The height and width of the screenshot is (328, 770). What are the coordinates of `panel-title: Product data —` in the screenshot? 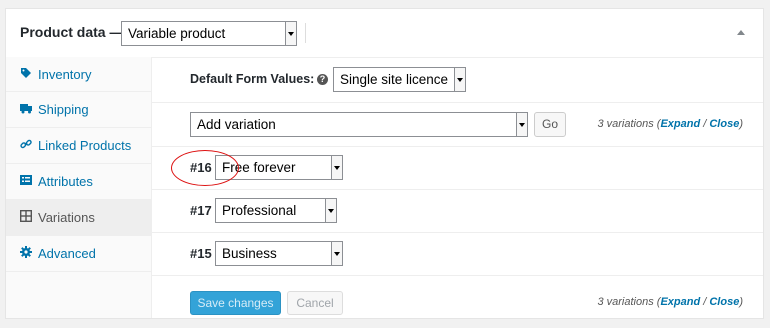 It's located at (72, 32).